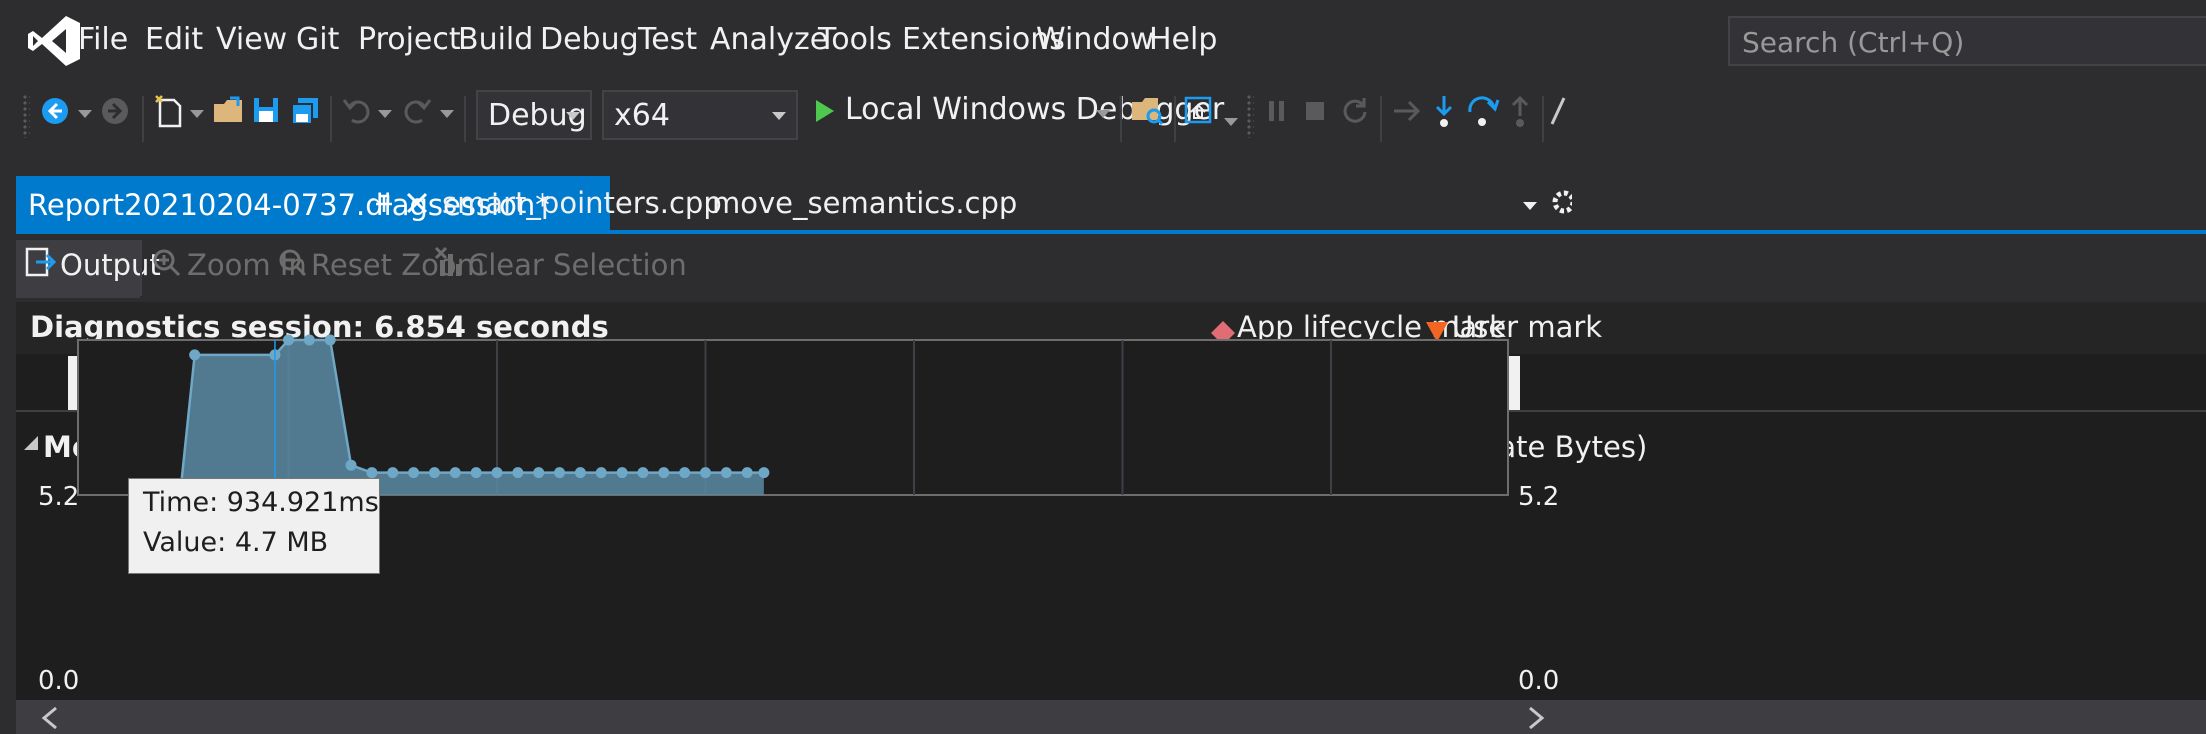 The height and width of the screenshot is (734, 2206). I want to click on horizontal-scrollbar, so click(1111, 717).